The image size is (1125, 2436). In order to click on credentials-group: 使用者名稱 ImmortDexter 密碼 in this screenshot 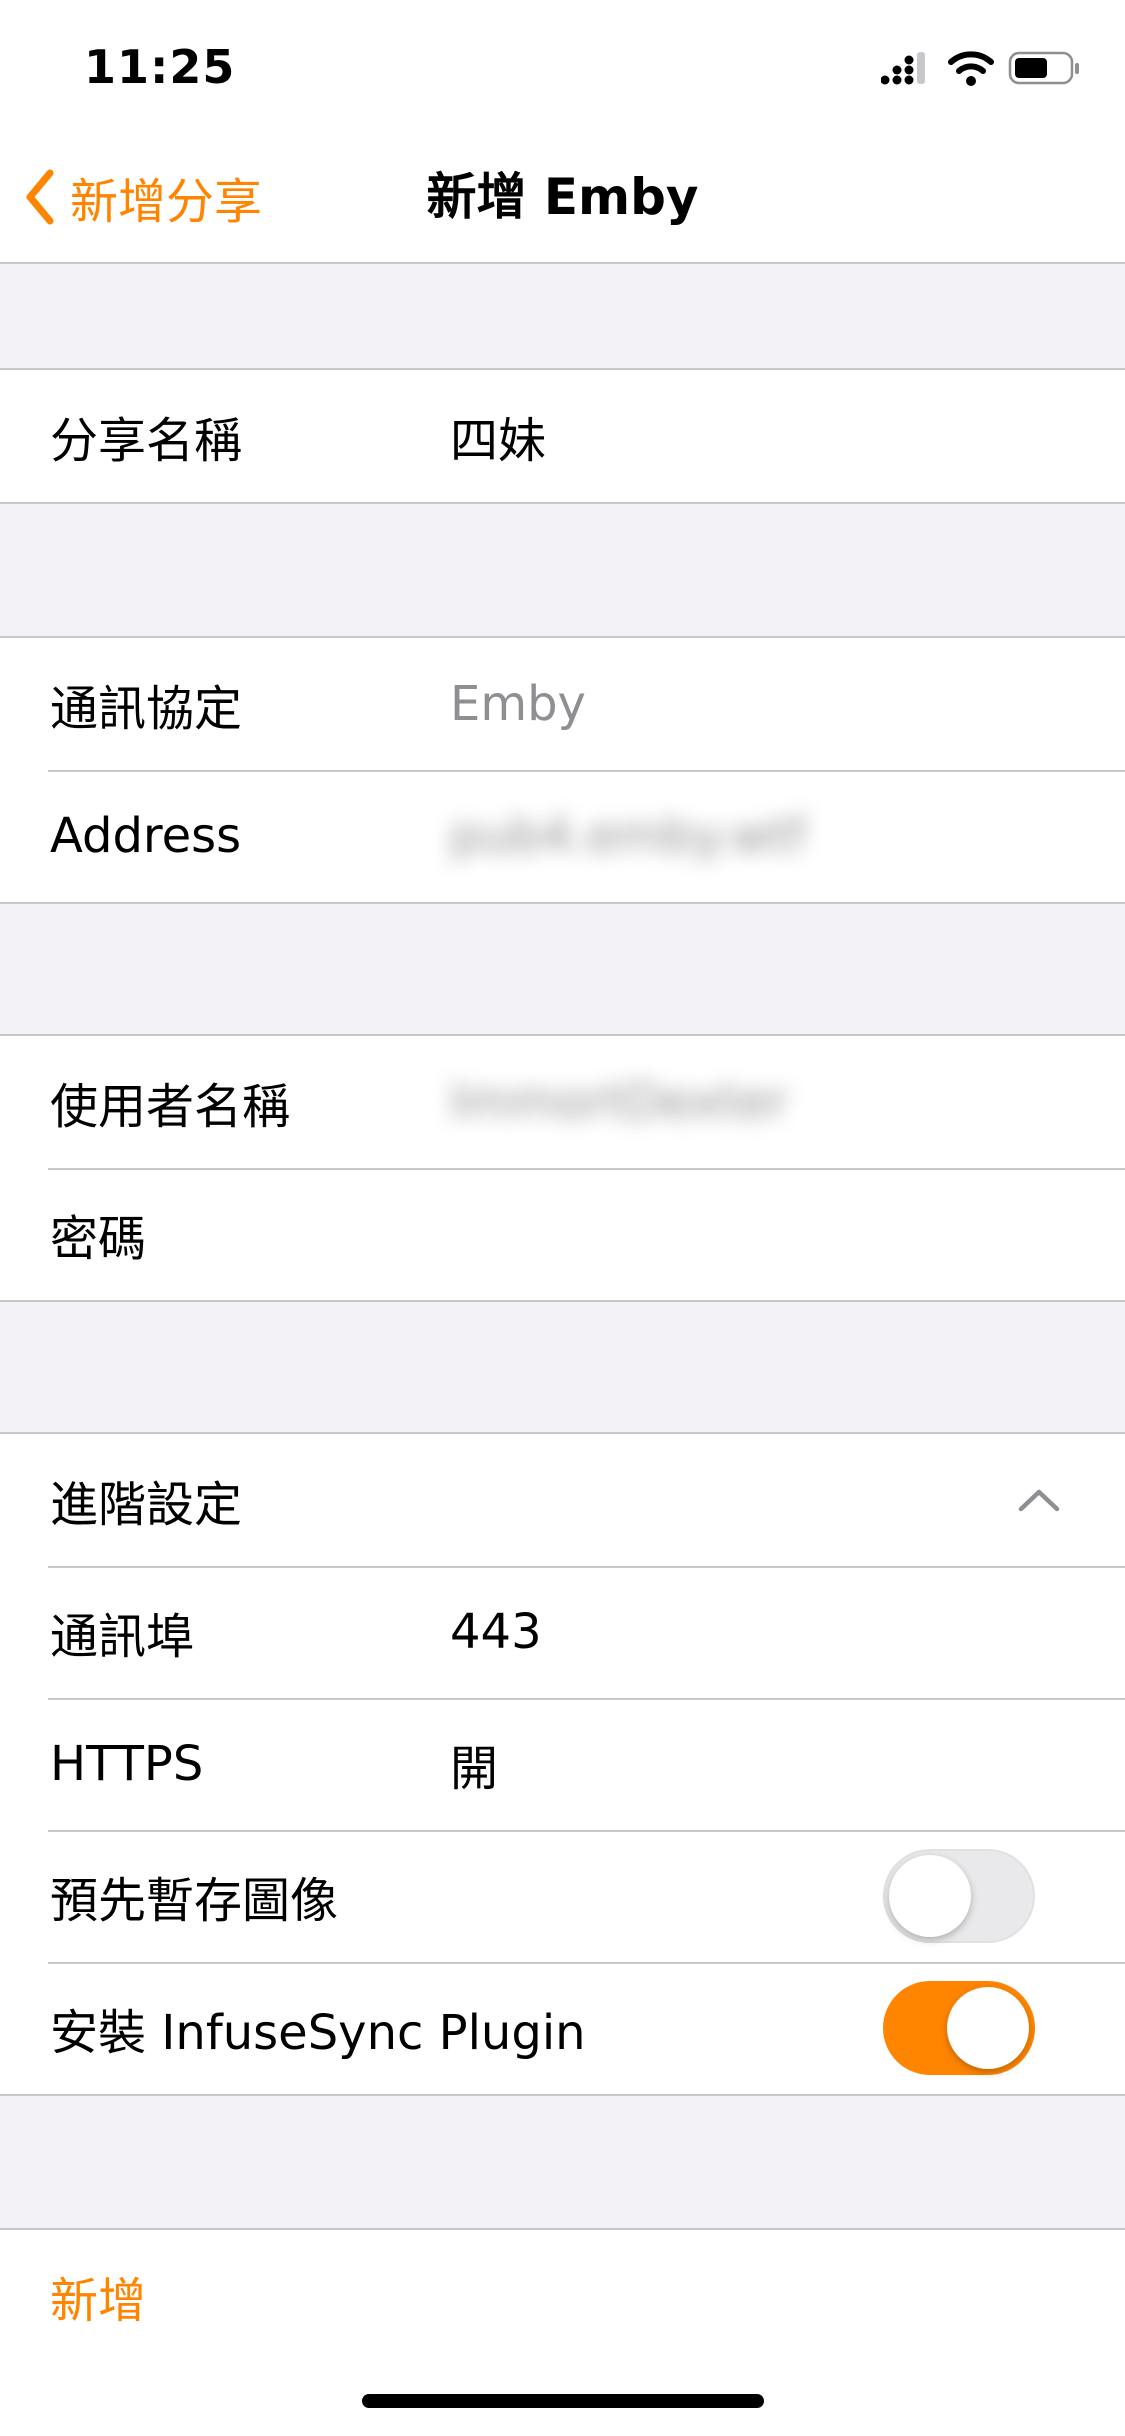, I will do `click(562, 1168)`.